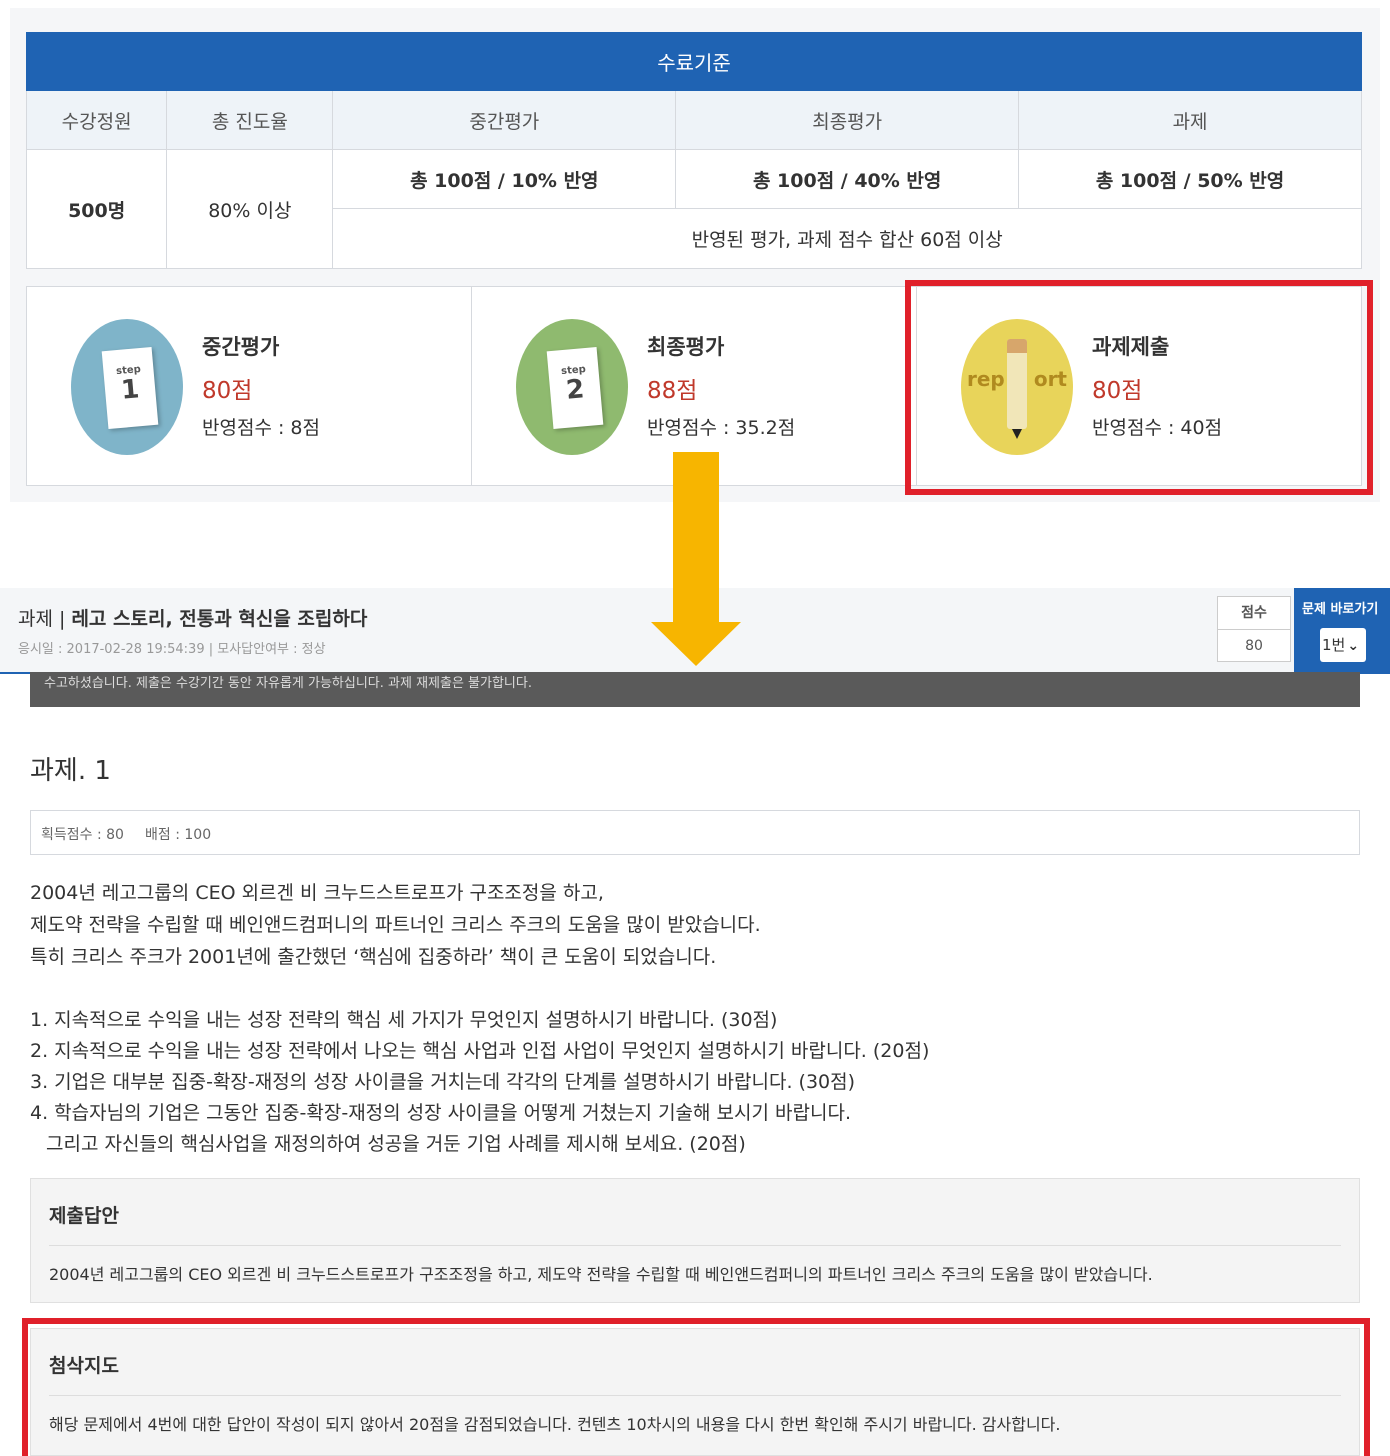 This screenshot has height=1456, width=1390. Describe the element at coordinates (172, 649) in the screenshot. I see `submission-meta: 응시일 : 2017-02-28 19:54:39 | 모사답안여부 : 정상` at that location.